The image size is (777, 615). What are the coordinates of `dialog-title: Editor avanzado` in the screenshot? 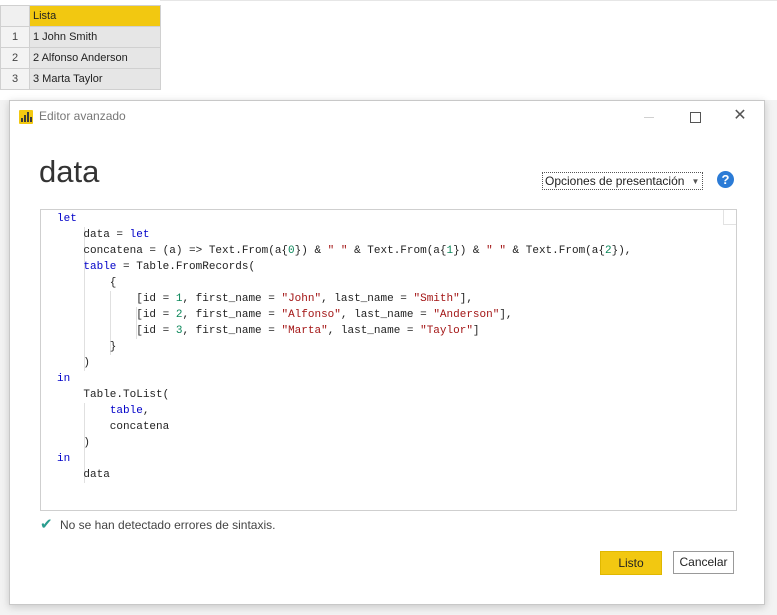 It's located at (82, 116).